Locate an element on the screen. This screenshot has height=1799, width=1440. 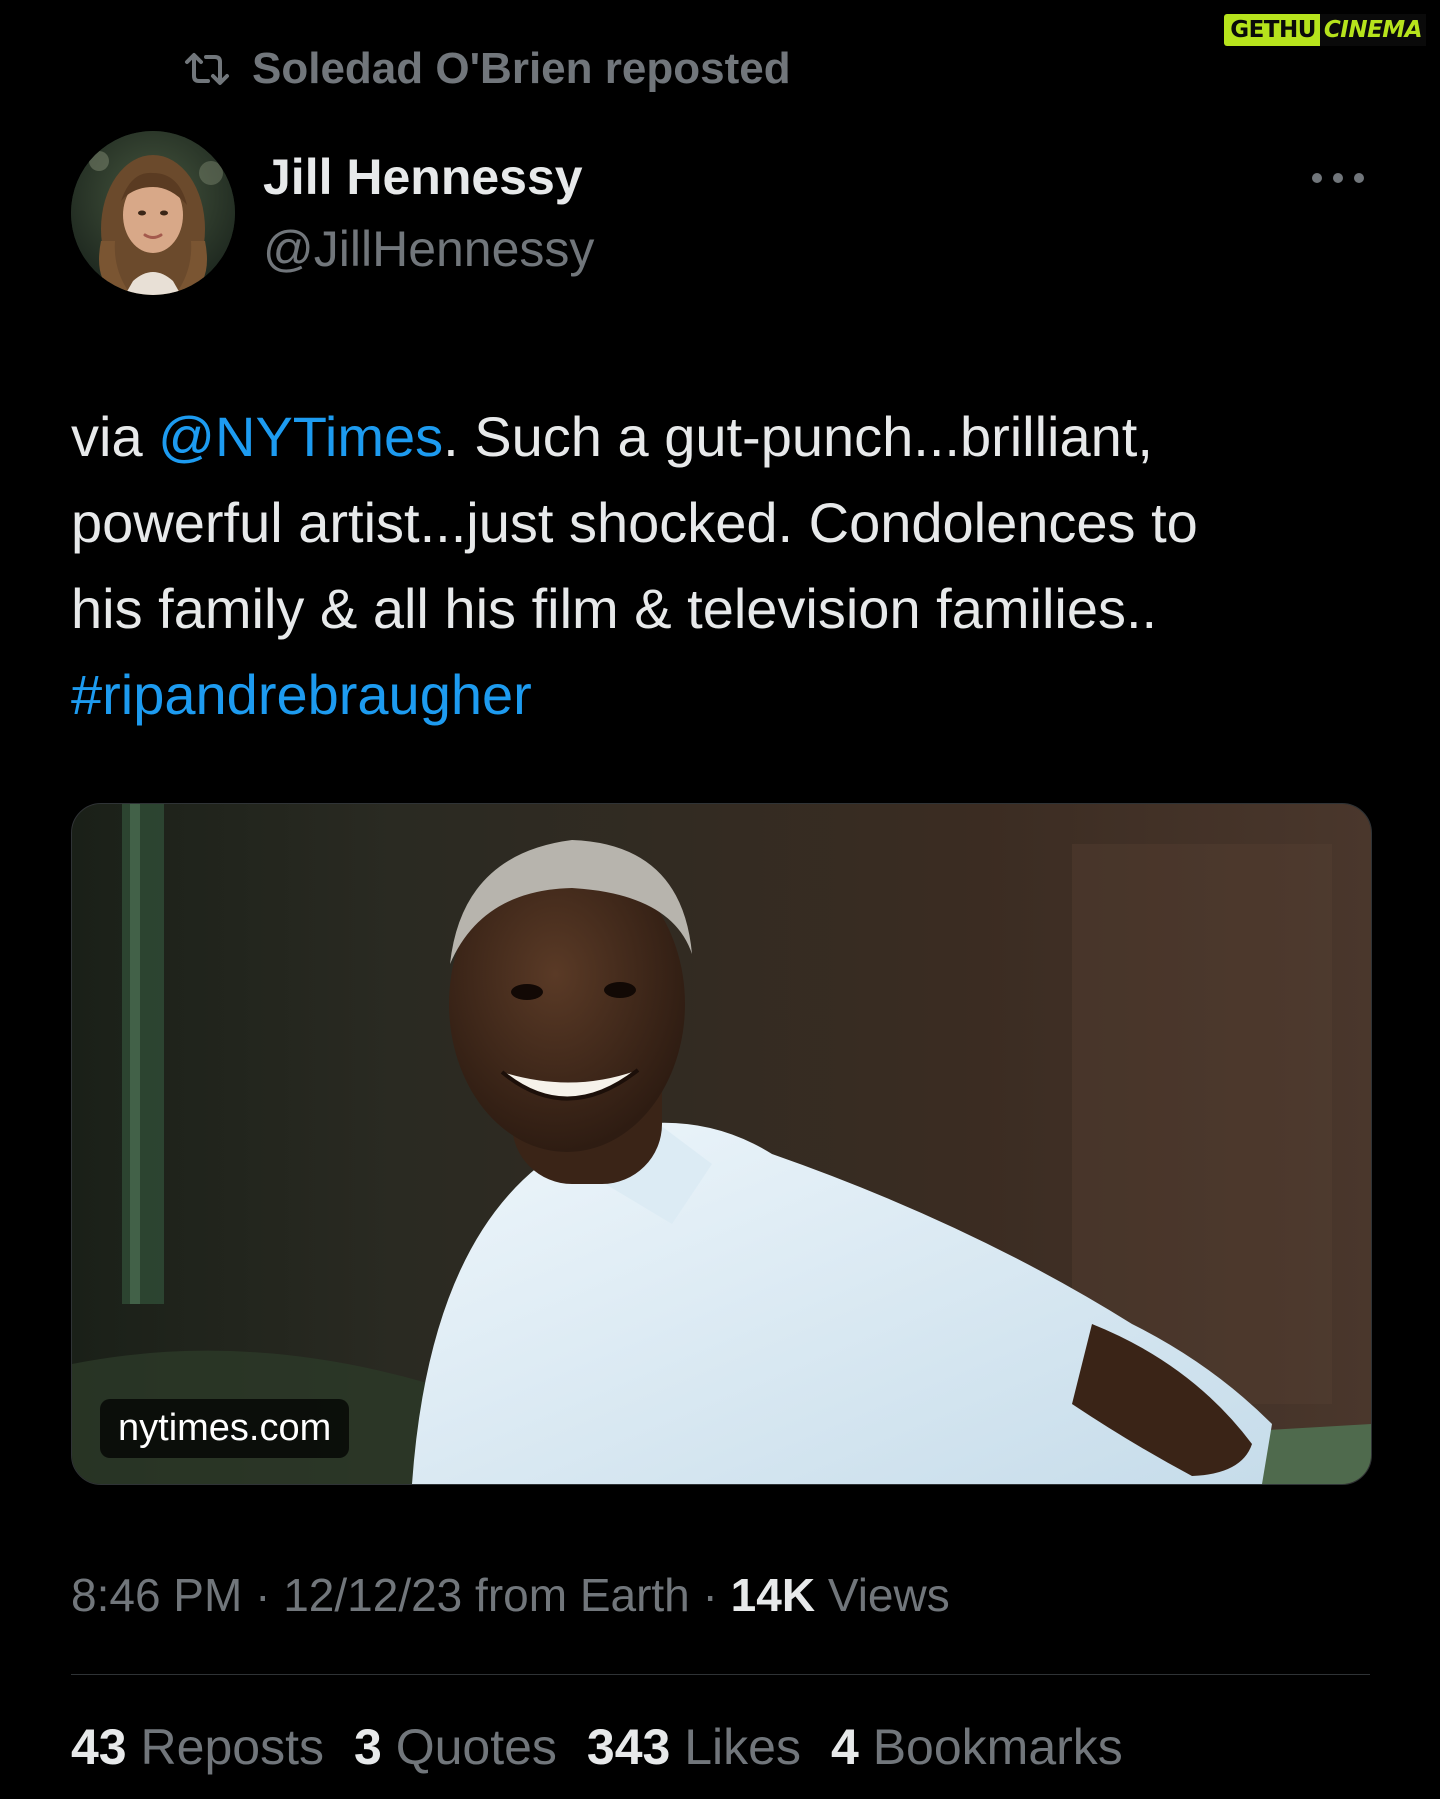
tweet-text-prefix: via is located at coordinates (115, 436).